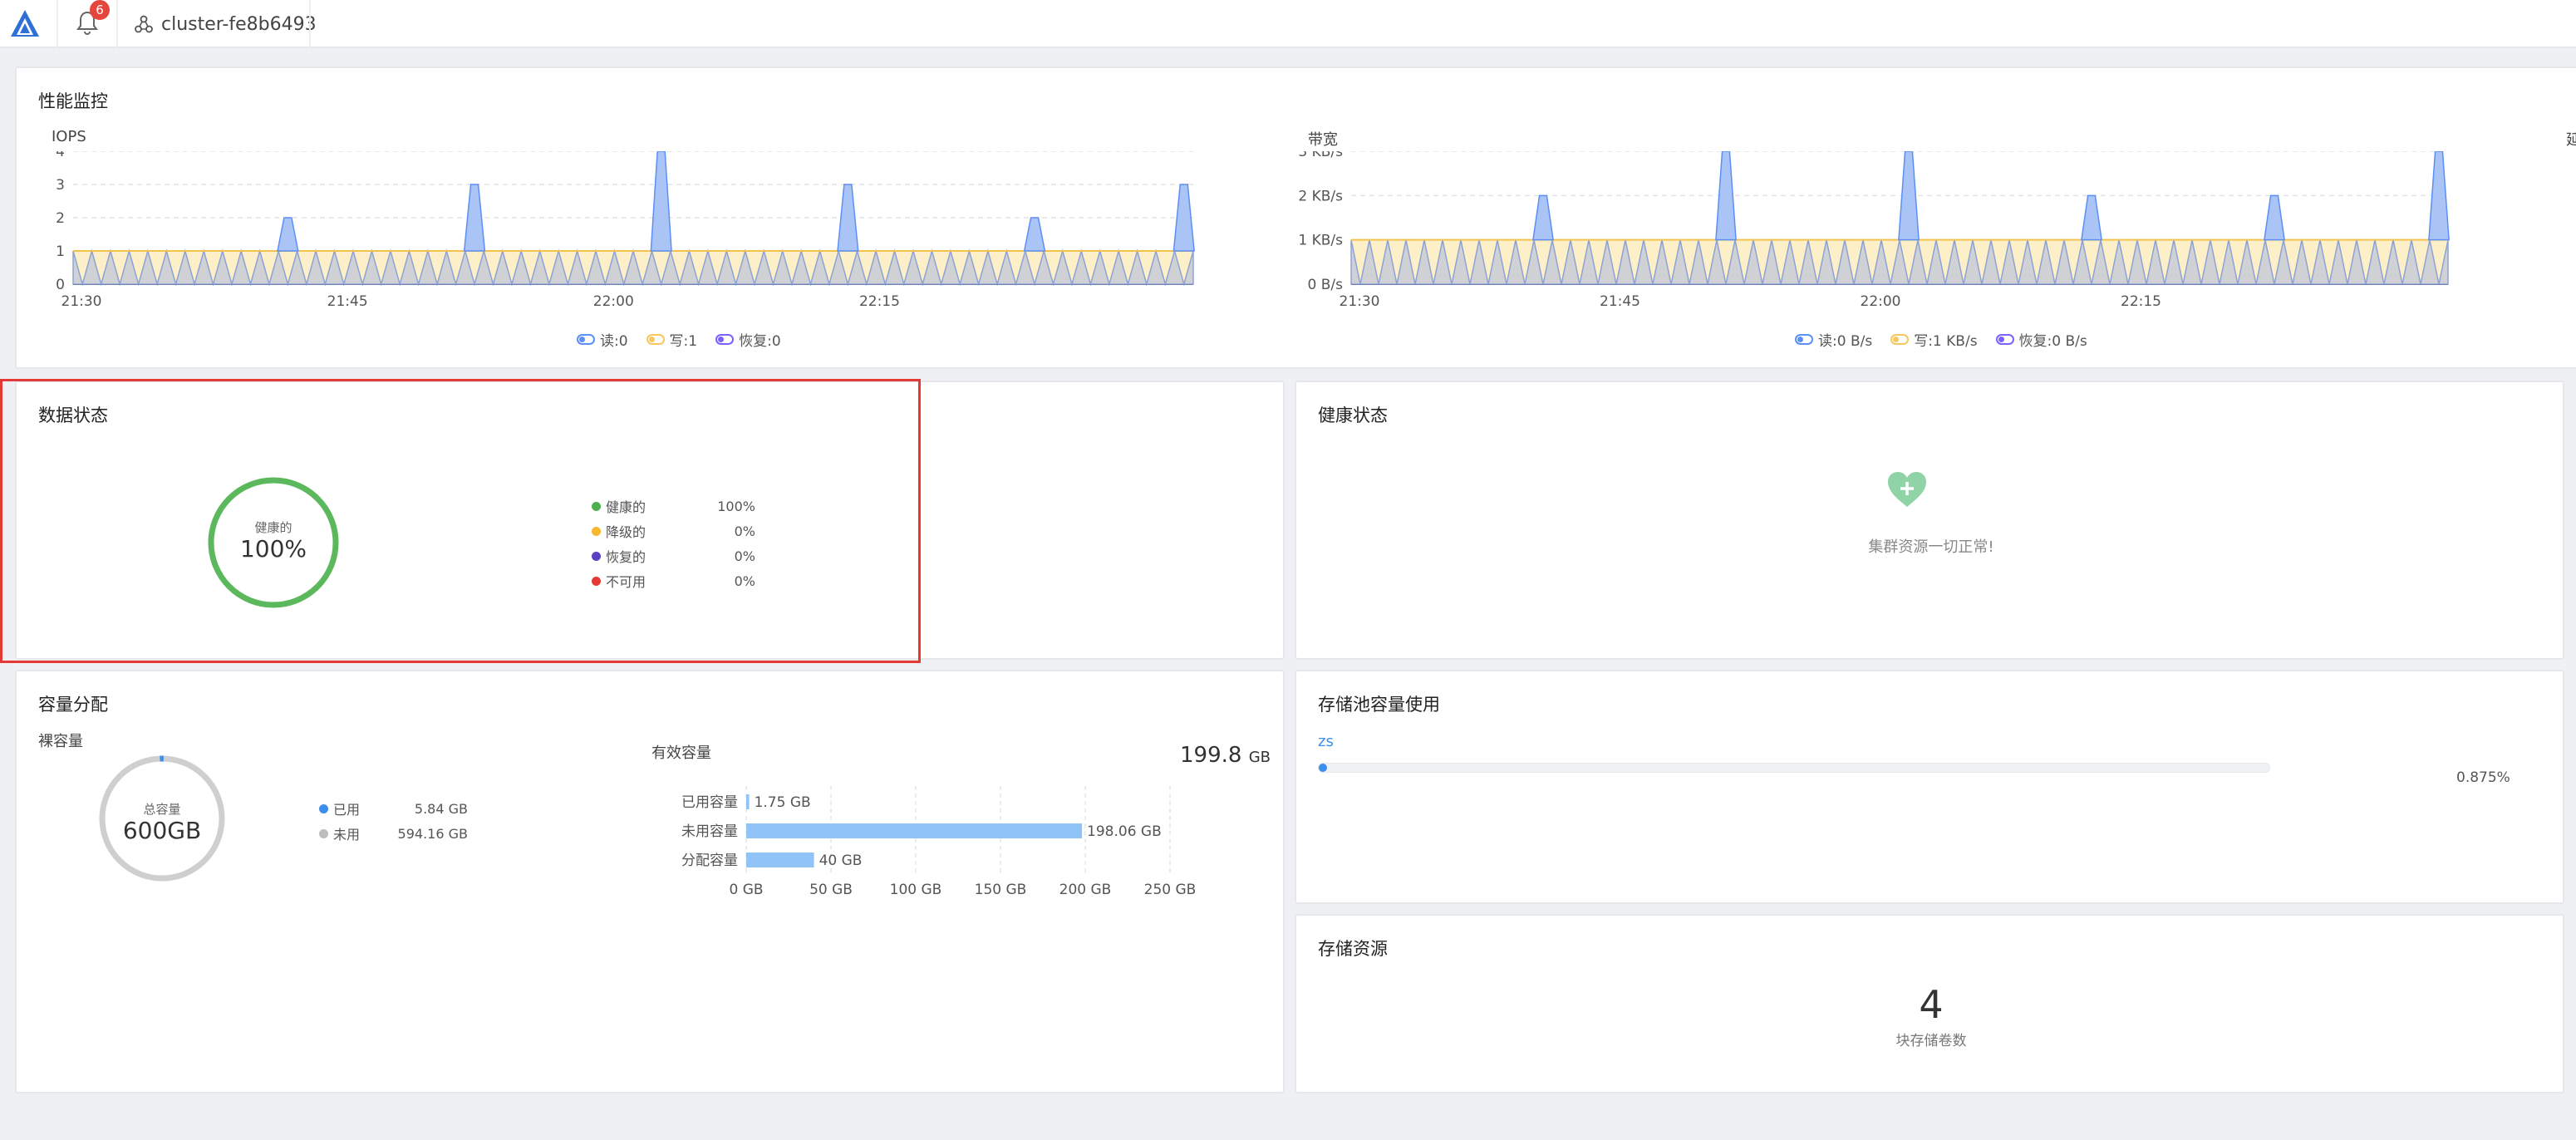  I want to click on legend-item: 写:1, so click(671, 339).